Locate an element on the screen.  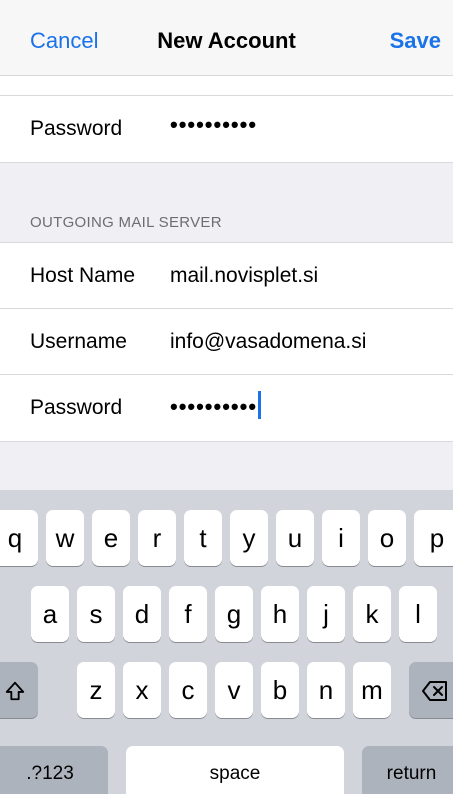
key-q: q is located at coordinates (19, 538).